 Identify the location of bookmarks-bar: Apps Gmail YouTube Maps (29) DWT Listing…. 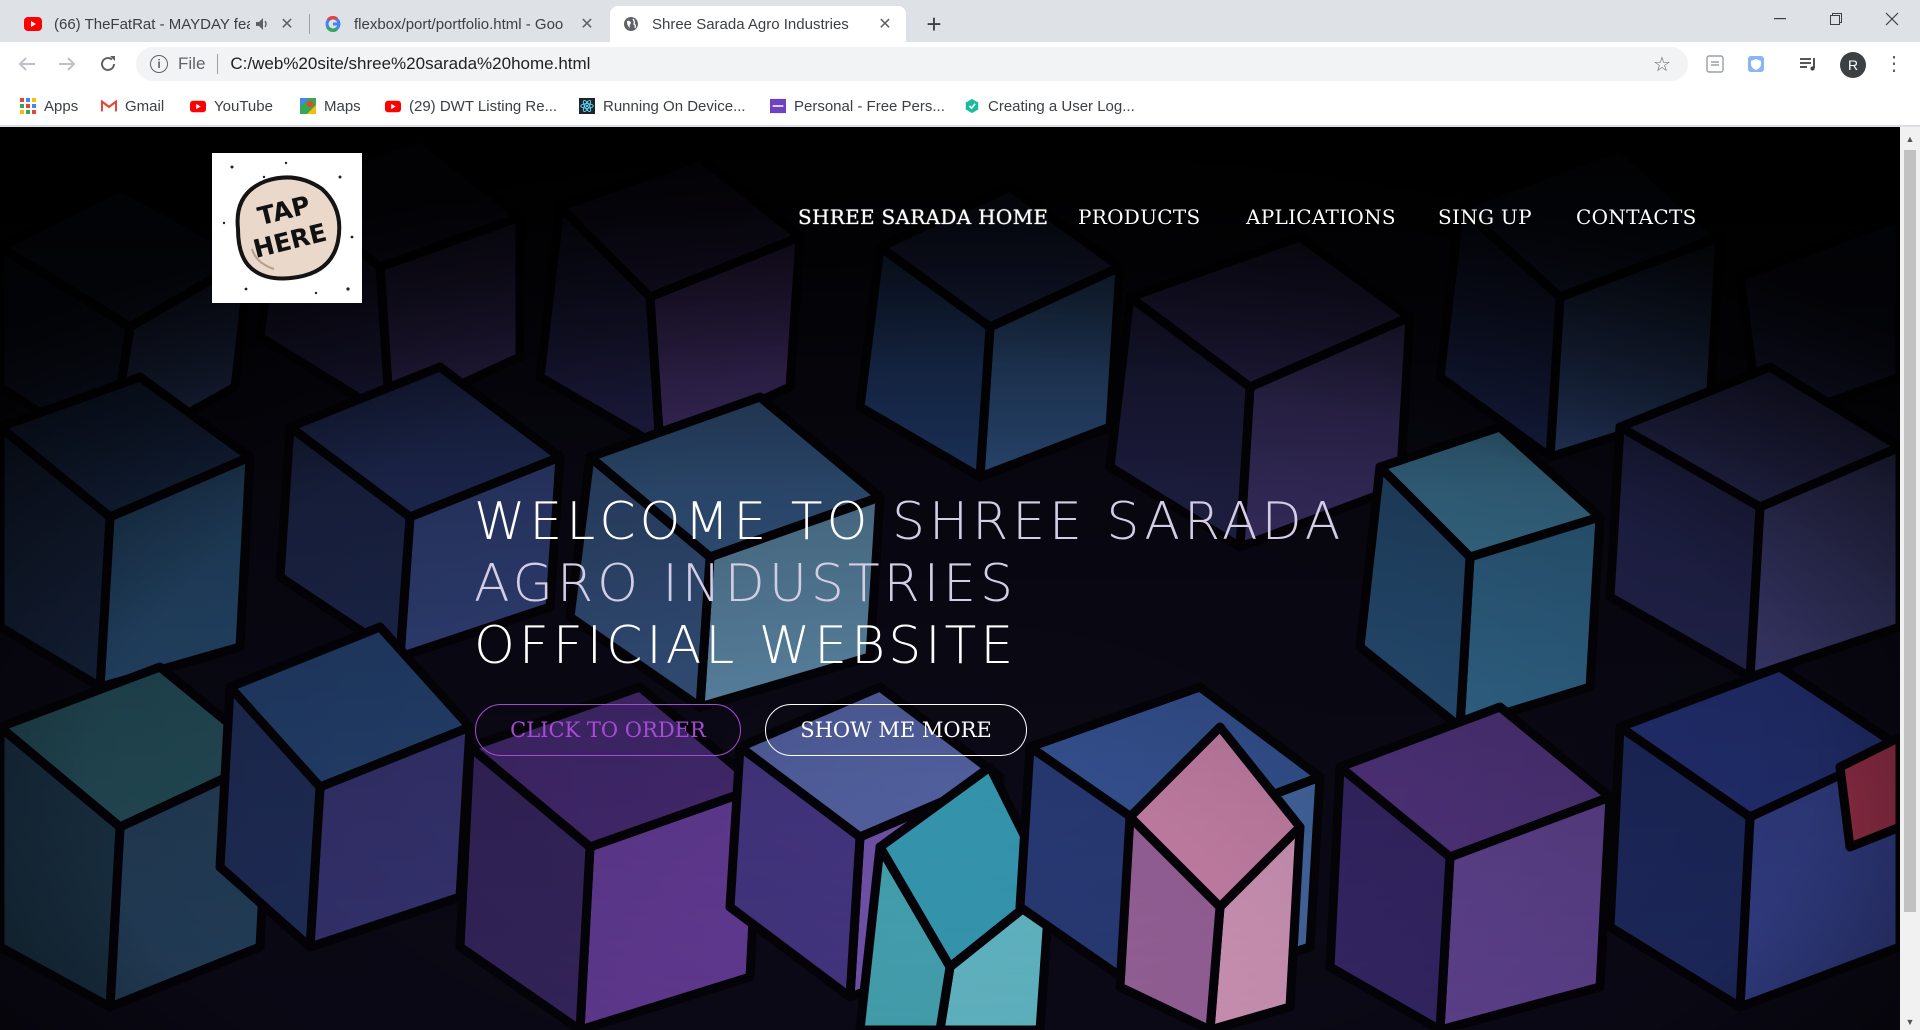
(960, 106).